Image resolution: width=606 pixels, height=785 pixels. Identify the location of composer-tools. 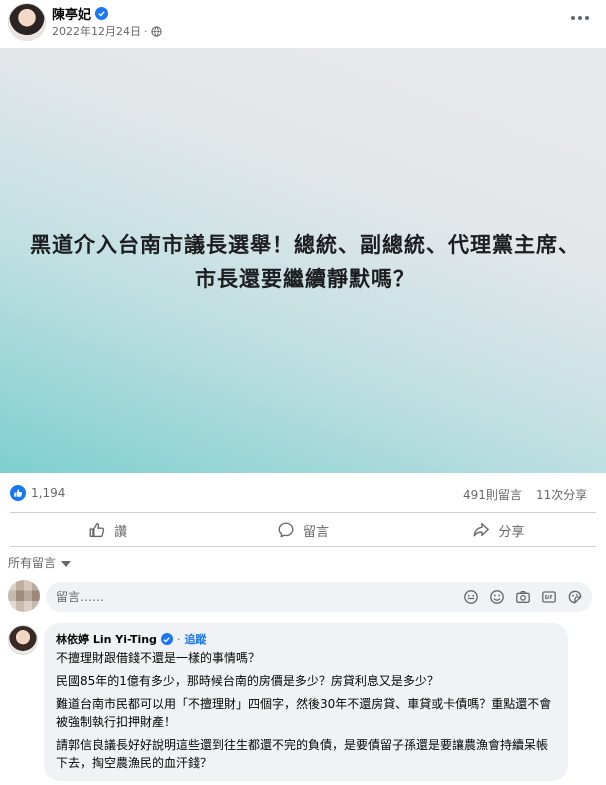
(523, 597).